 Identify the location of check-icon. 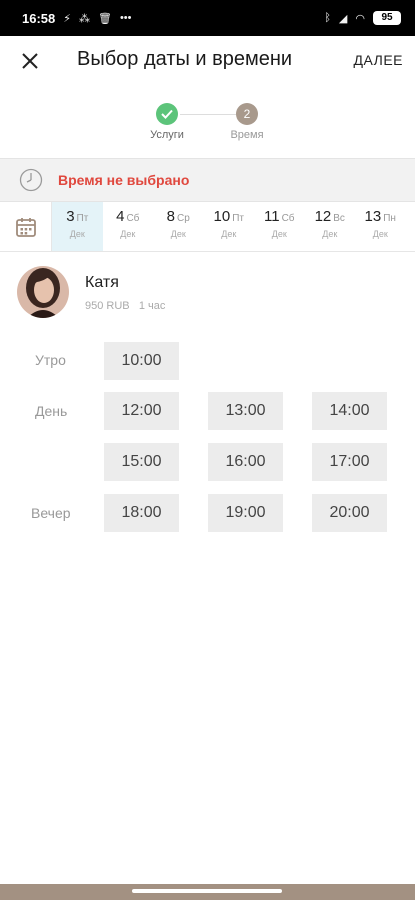
(167, 114).